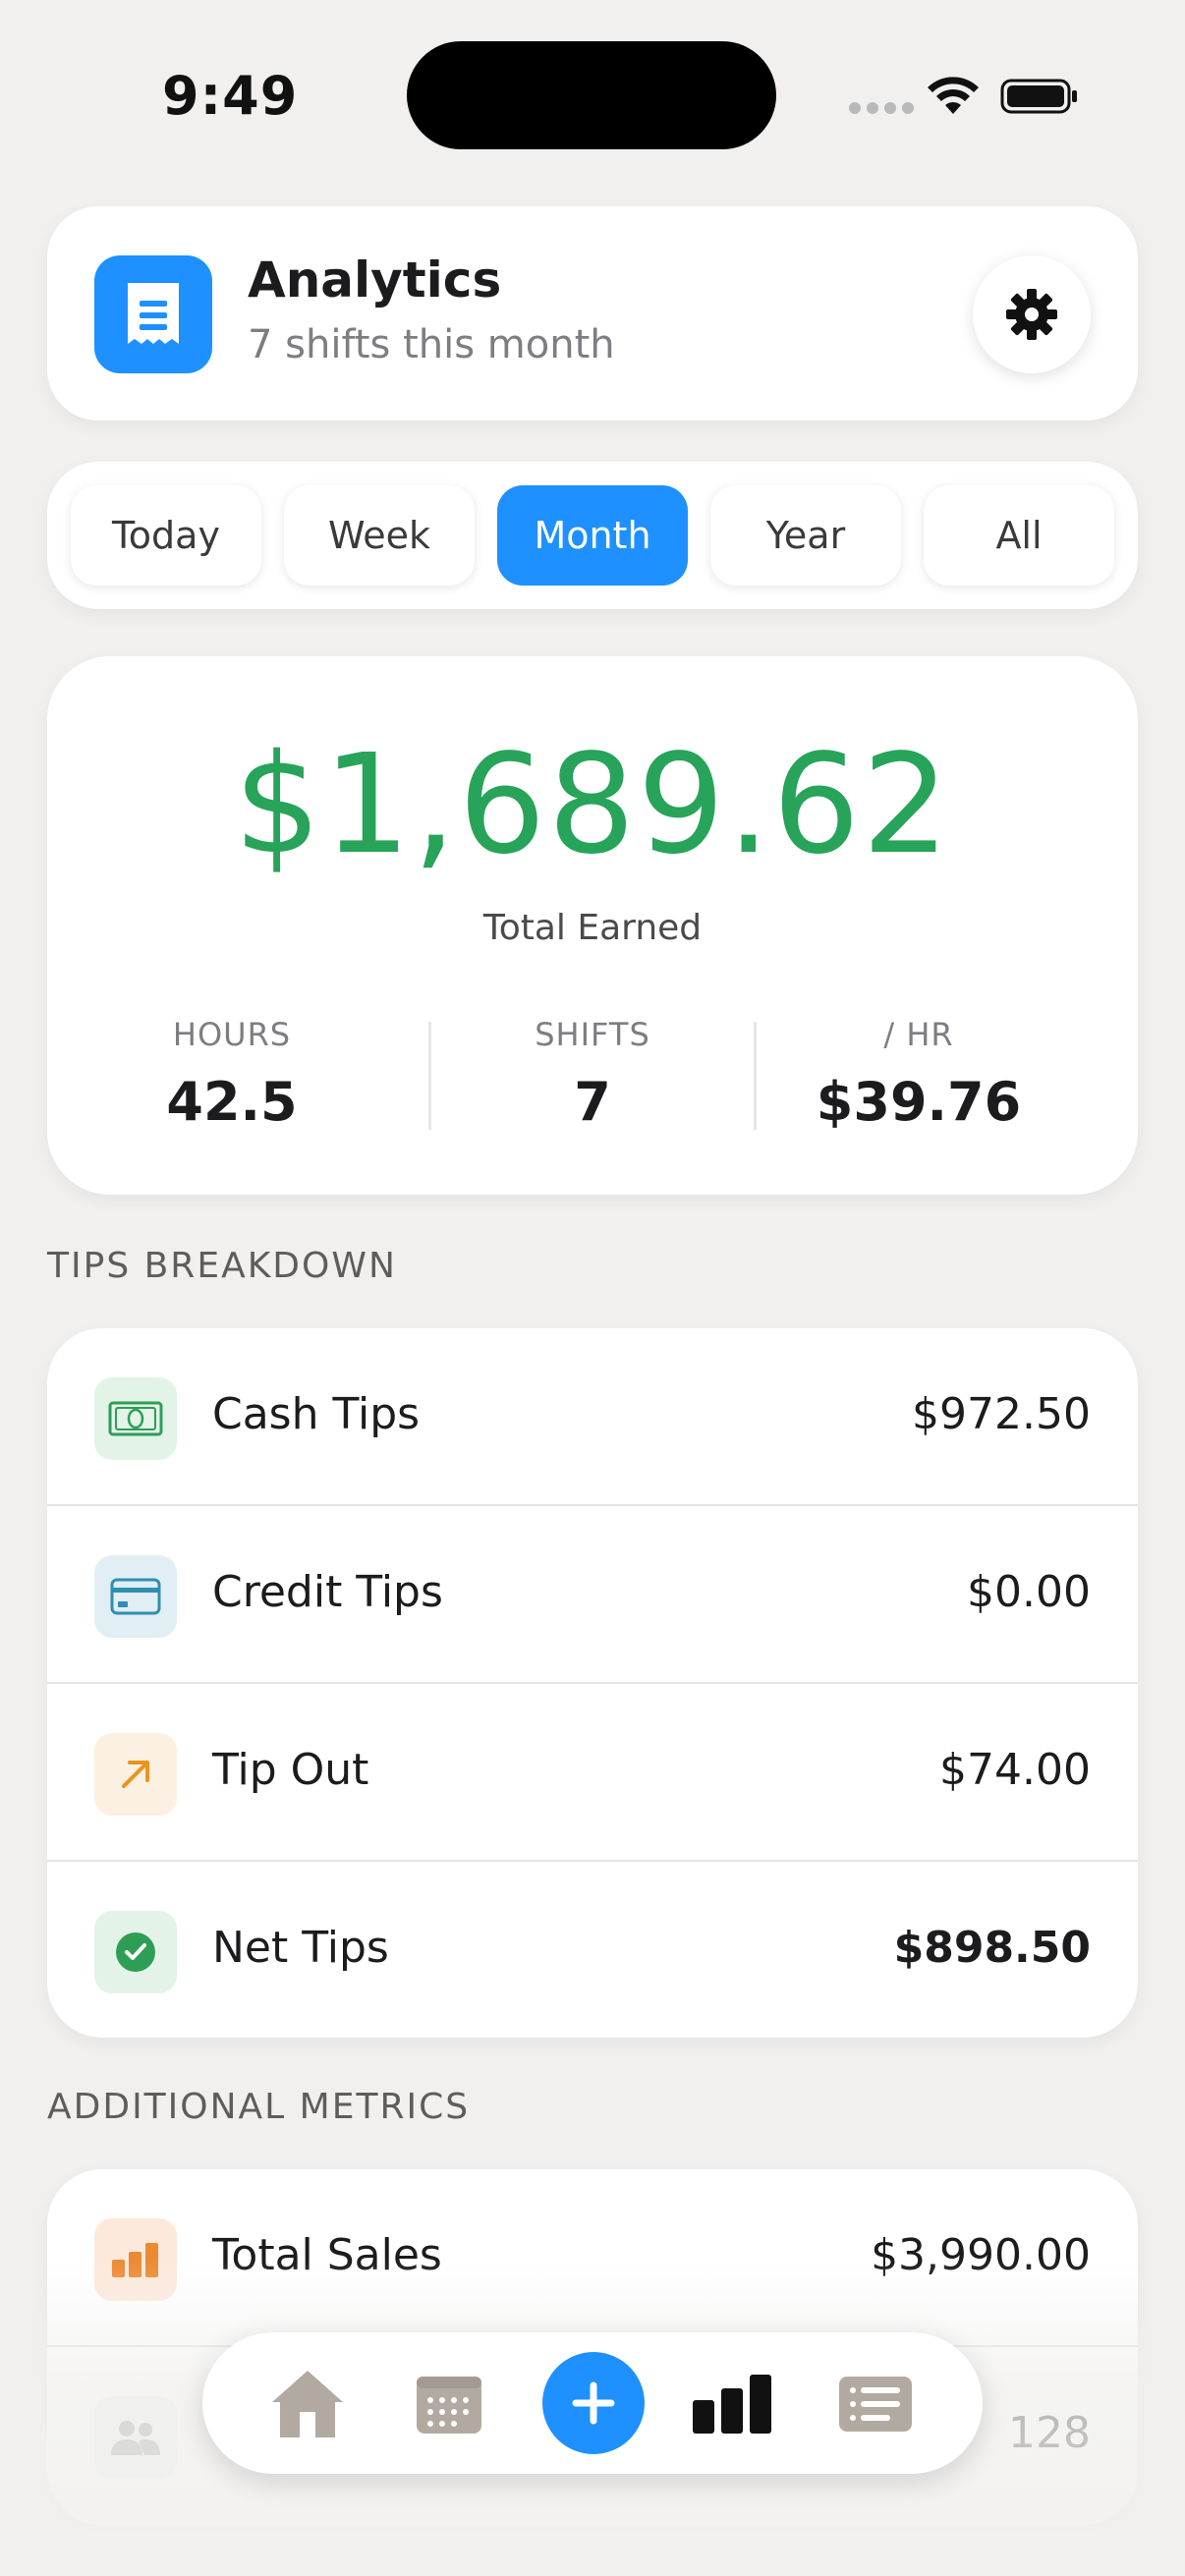 The width and height of the screenshot is (1185, 2576). I want to click on stat-value: $39.76, so click(919, 1102).